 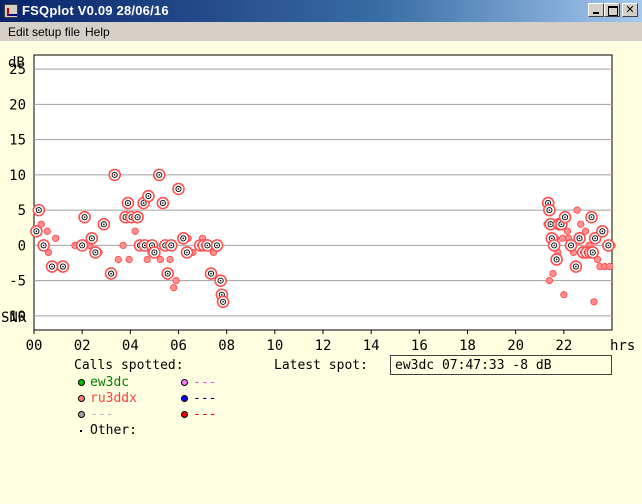 What do you see at coordinates (95, 10) in the screenshot?
I see `window-title: FSQplot V0.09 28/06/16` at bounding box center [95, 10].